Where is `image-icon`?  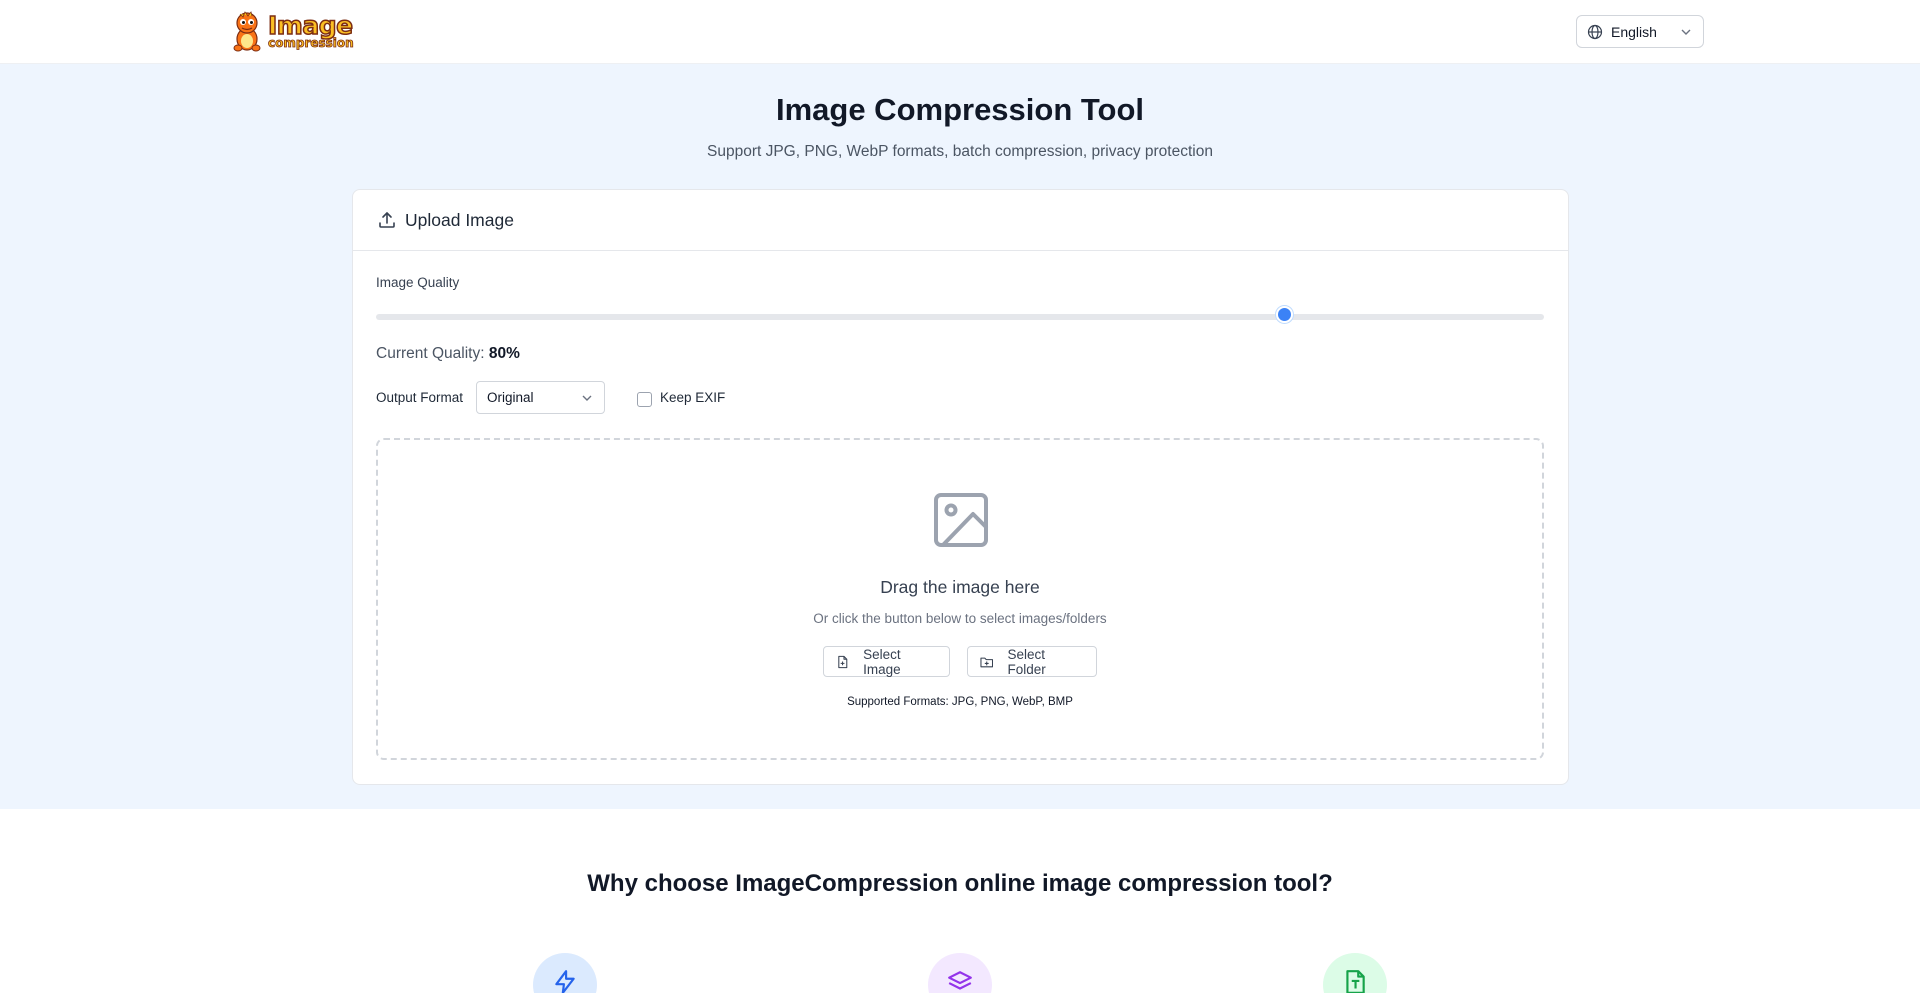
image-icon is located at coordinates (961, 520).